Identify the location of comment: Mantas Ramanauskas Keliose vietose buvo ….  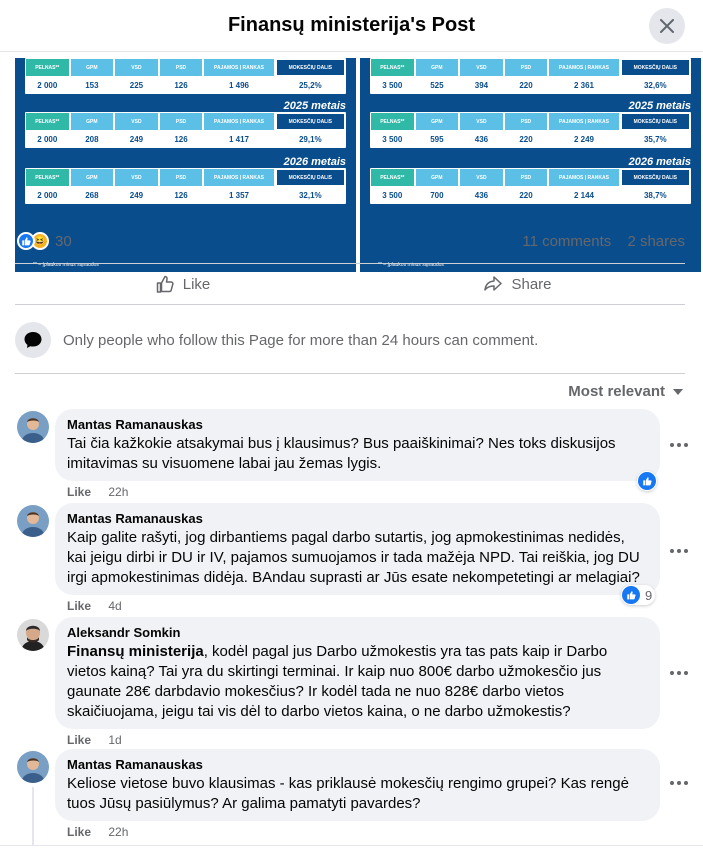
(352, 797).